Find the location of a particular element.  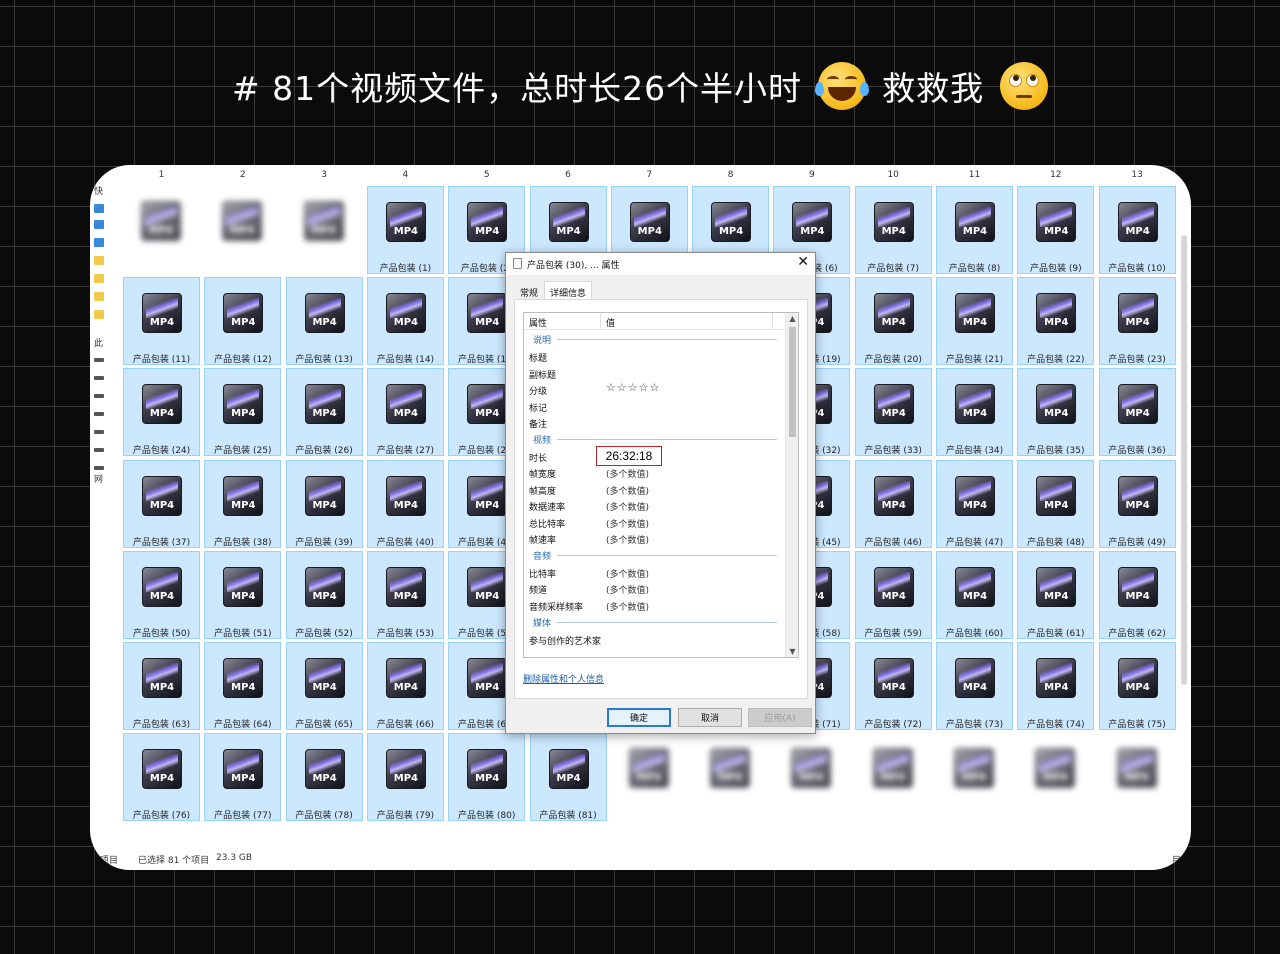

file-tile: MP4 产品包装 (11) is located at coordinates (161, 321).